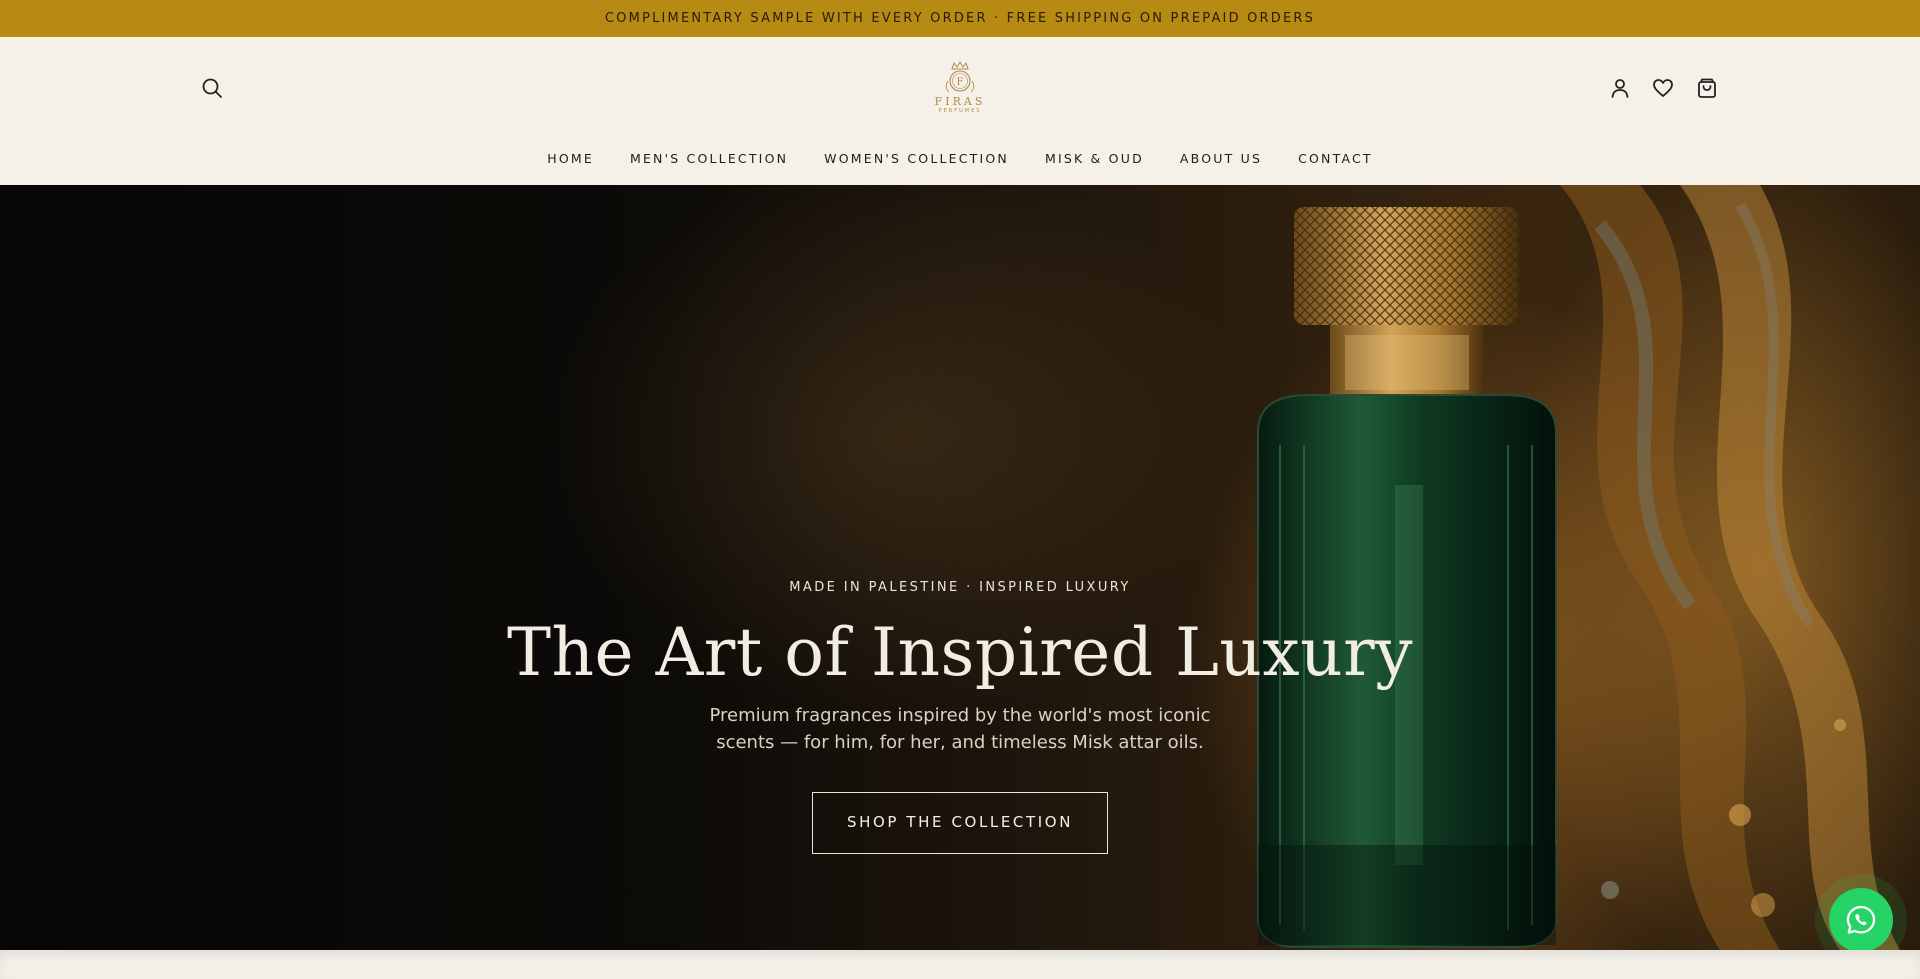  Describe the element at coordinates (1335, 162) in the screenshot. I see `nav-item-contact: CONTACT` at that location.